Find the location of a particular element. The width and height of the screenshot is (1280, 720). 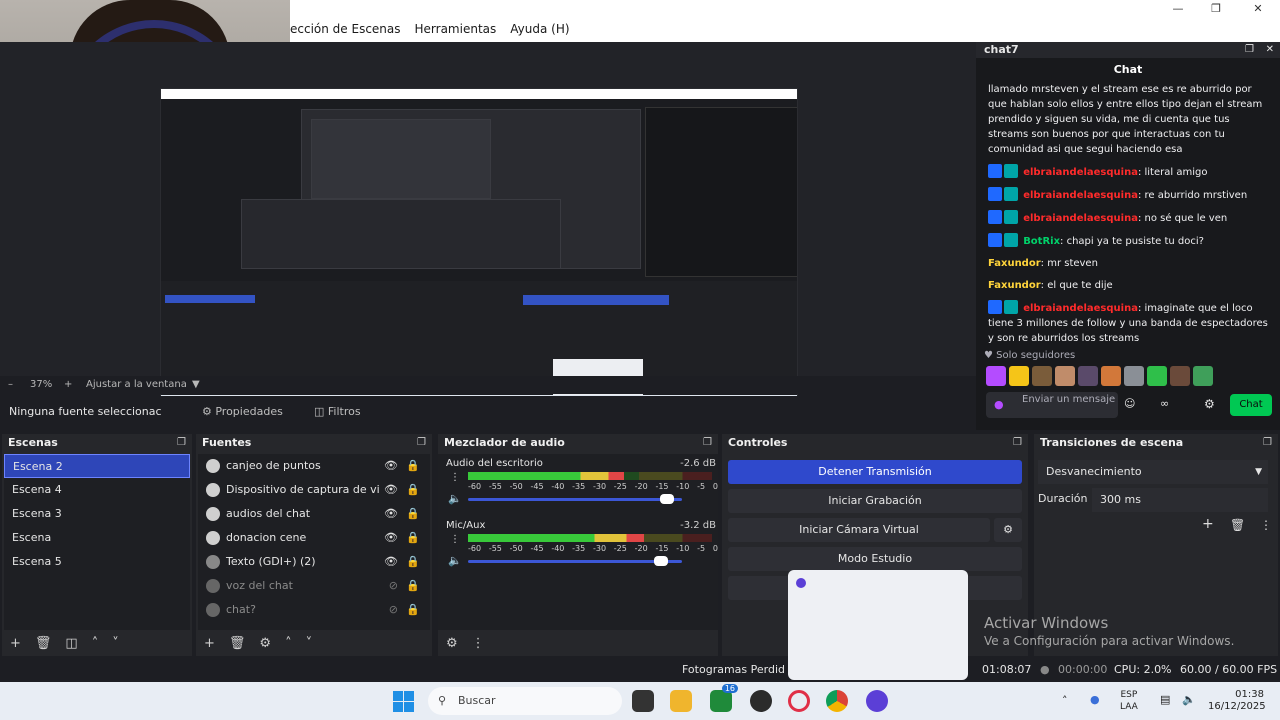

source-item: voz del chat ⊘ 🔒 is located at coordinates (314, 586).